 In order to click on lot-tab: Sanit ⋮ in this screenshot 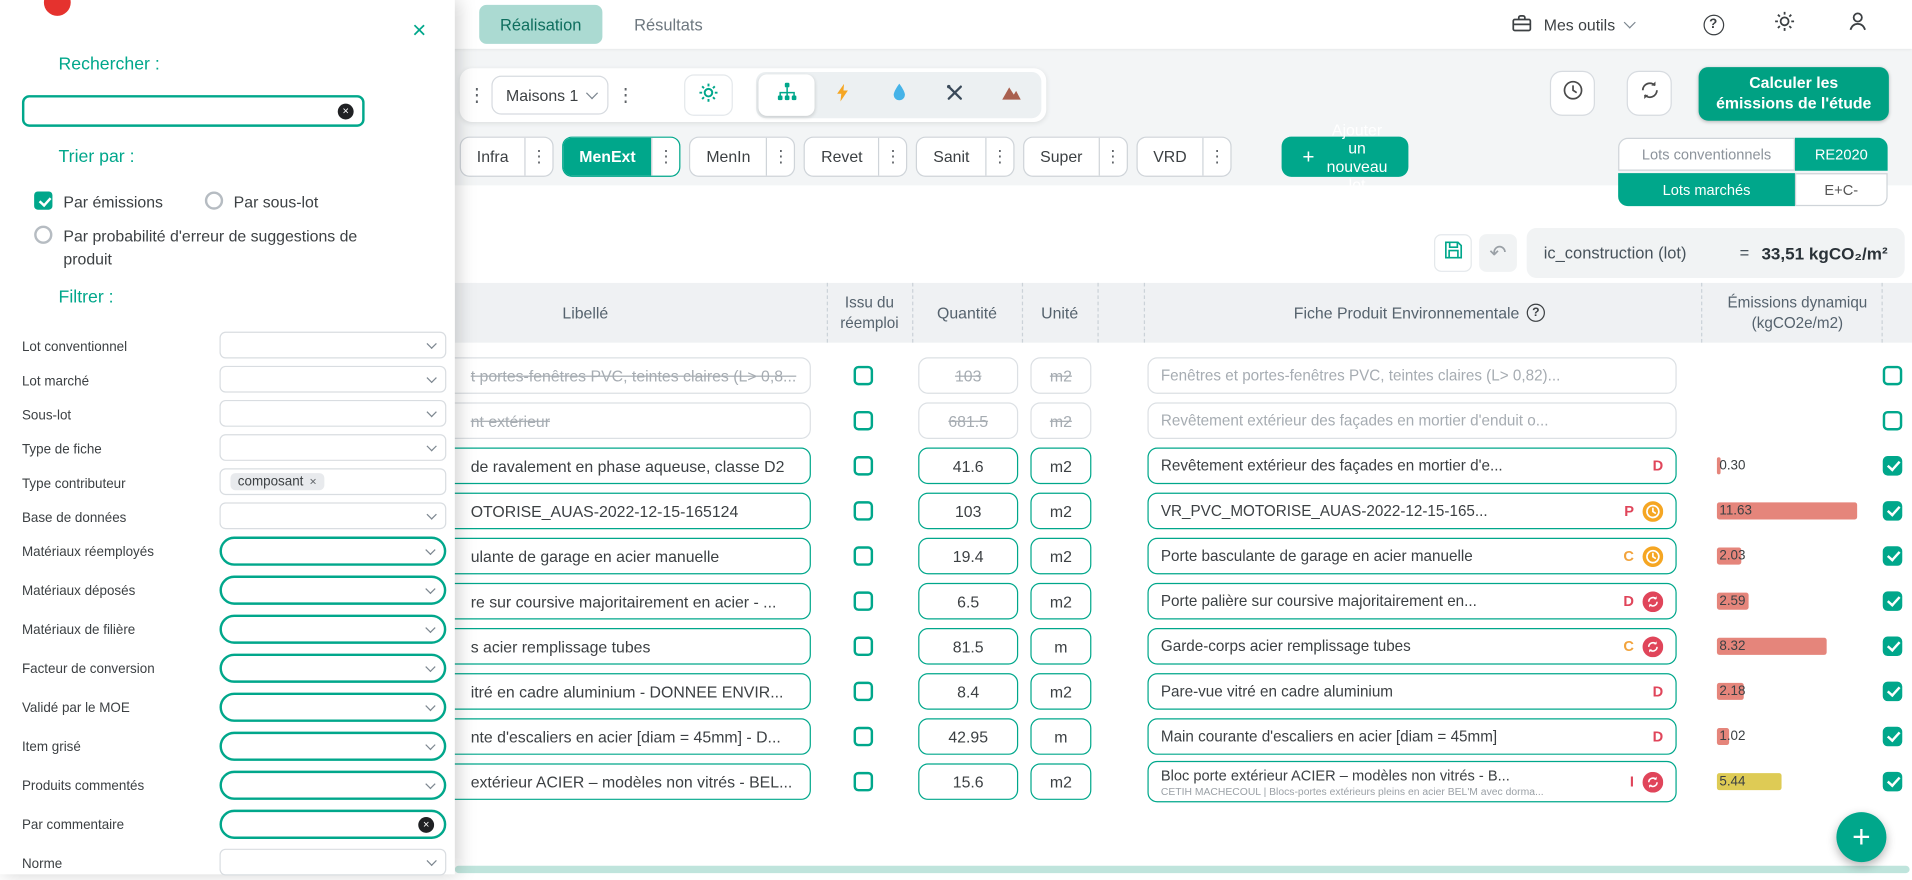, I will do `click(965, 156)`.